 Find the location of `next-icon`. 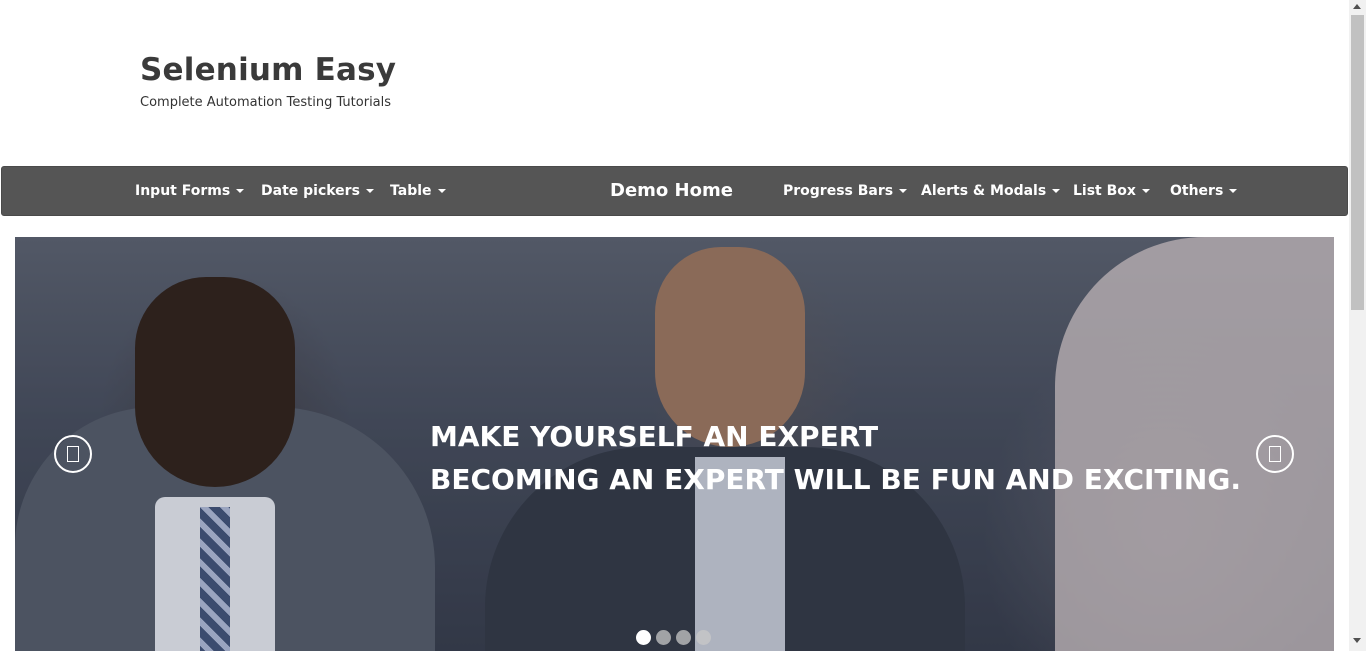

next-icon is located at coordinates (1275, 454).